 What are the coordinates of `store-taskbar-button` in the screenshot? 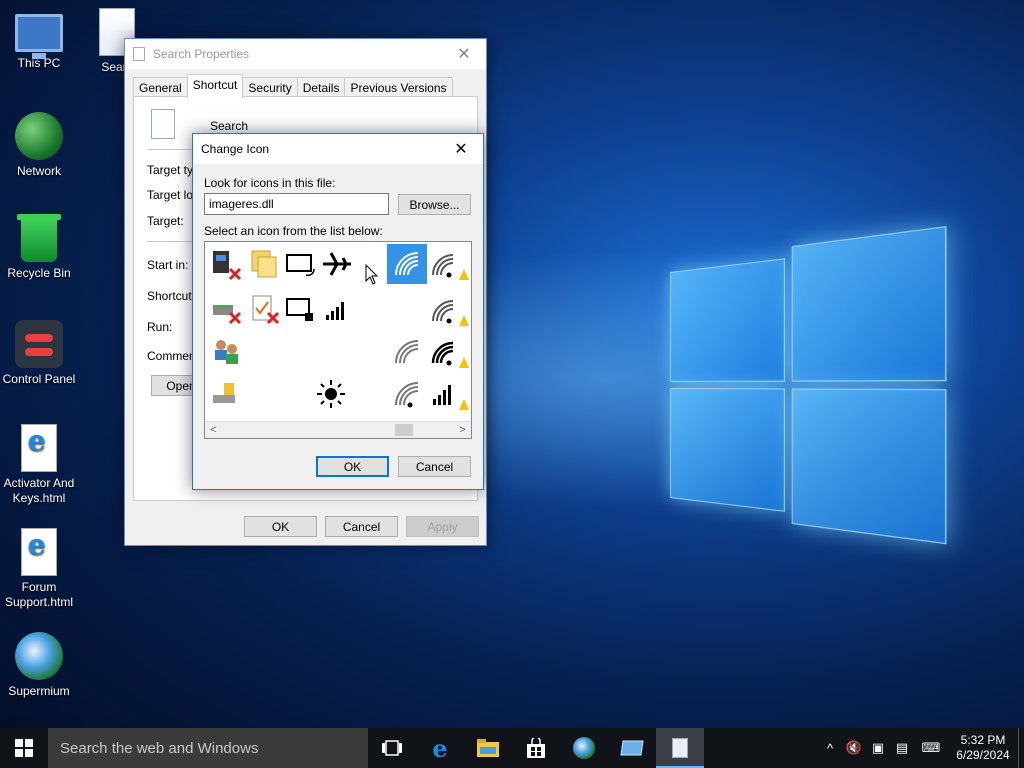 It's located at (536, 748).